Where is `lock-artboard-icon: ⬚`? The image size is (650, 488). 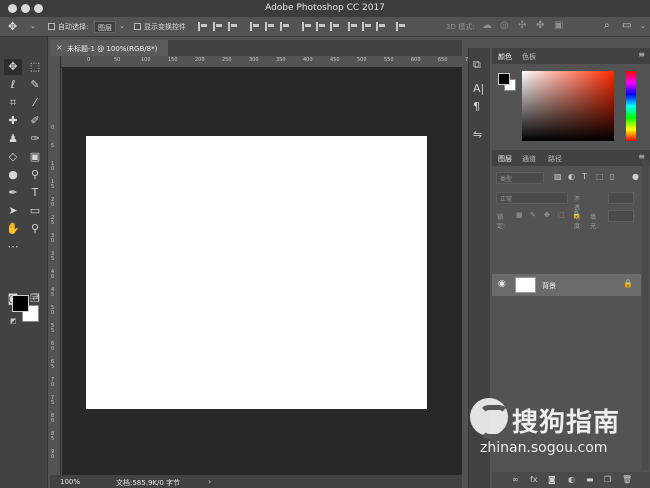
lock-artboard-icon: ⬚ is located at coordinates (561, 215).